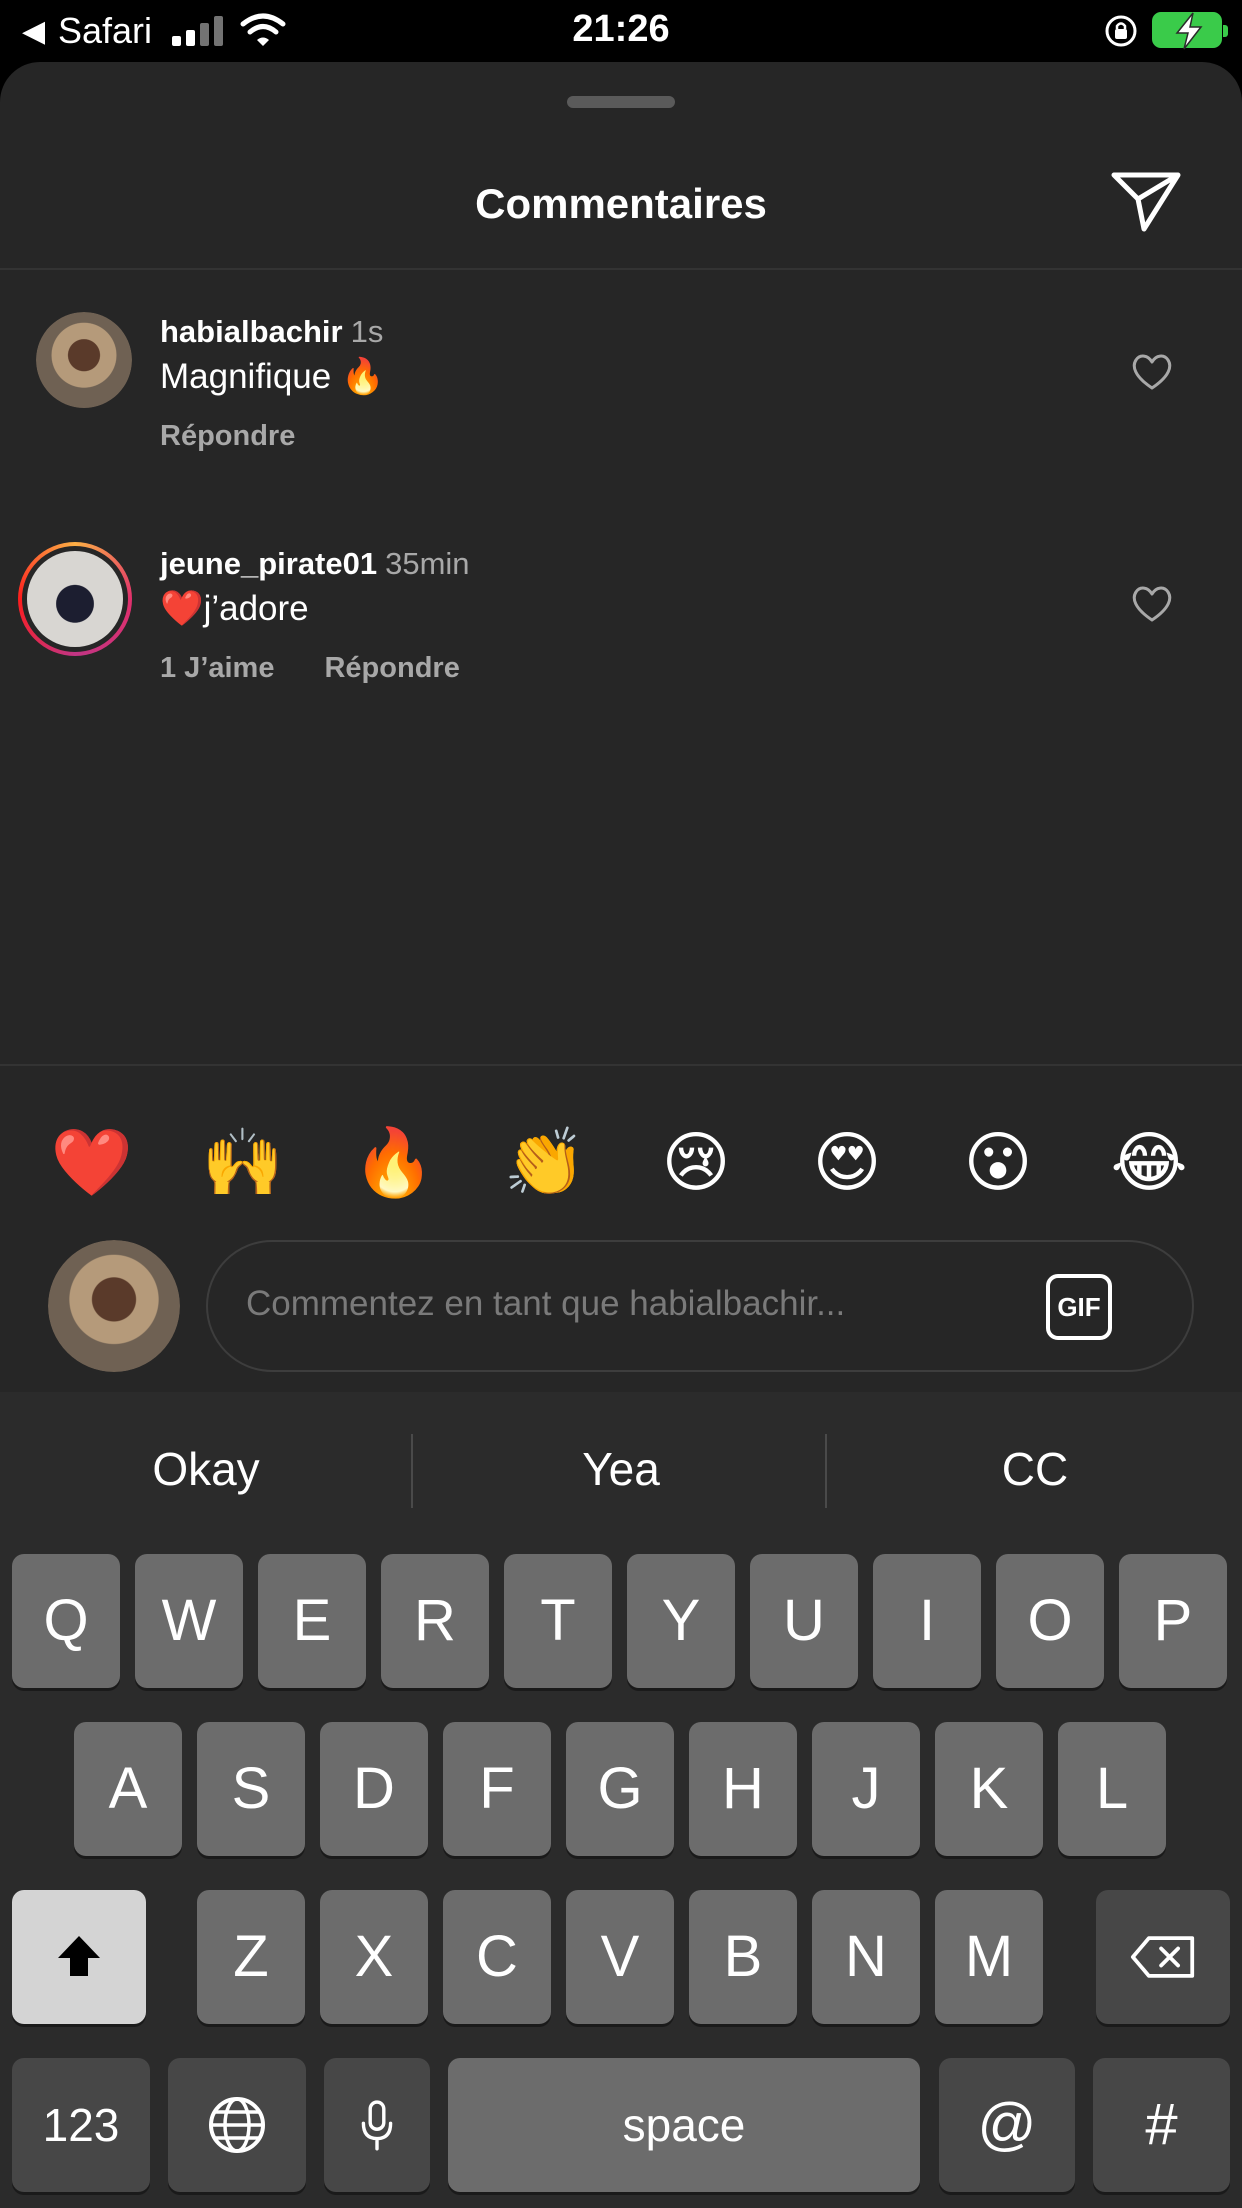  Describe the element at coordinates (989, 1957) in the screenshot. I see `key-m: M` at that location.